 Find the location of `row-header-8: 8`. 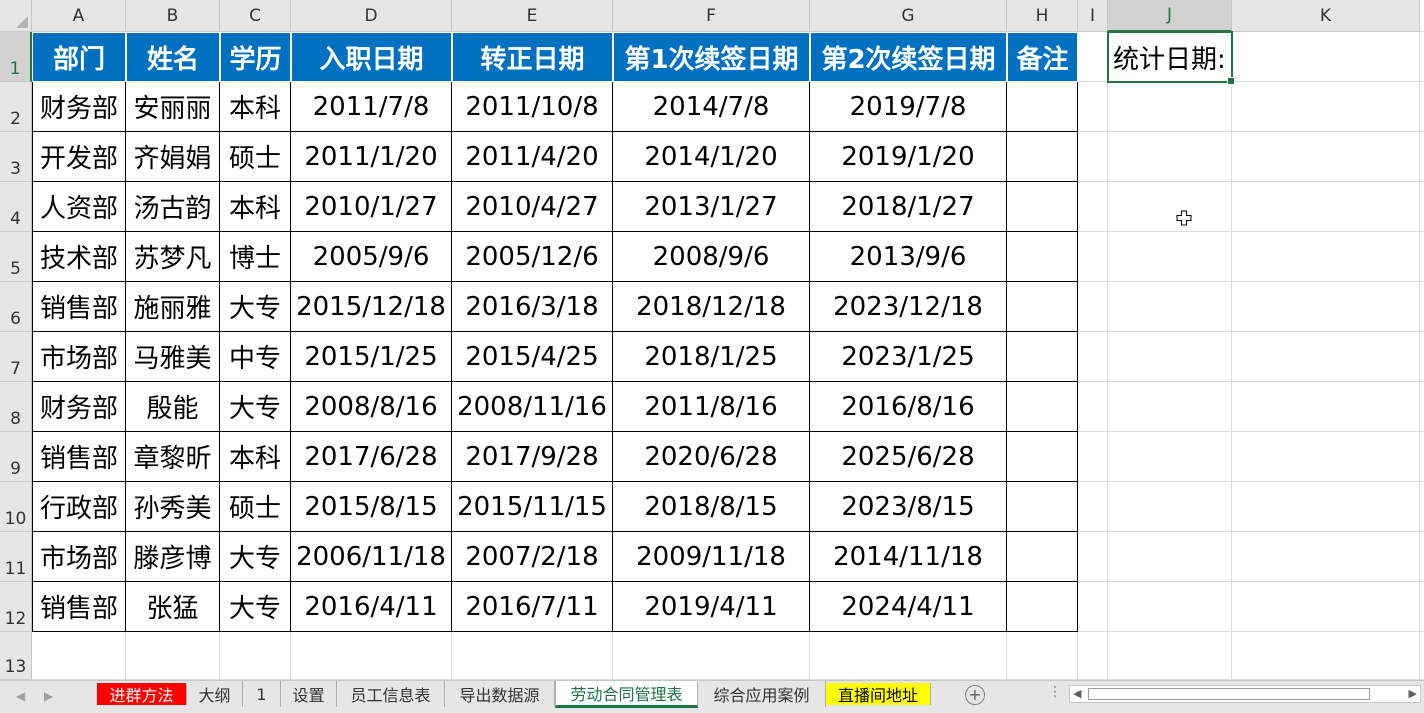

row-header-8: 8 is located at coordinates (16, 407).